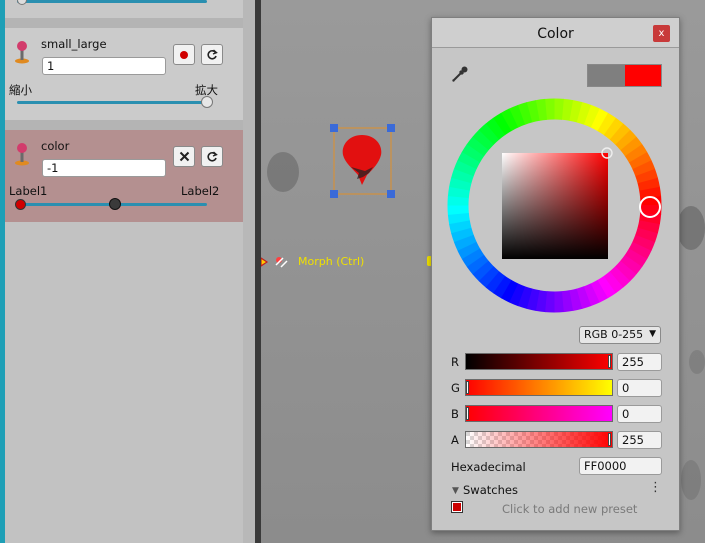  I want to click on swatch-preset, so click(457, 507).